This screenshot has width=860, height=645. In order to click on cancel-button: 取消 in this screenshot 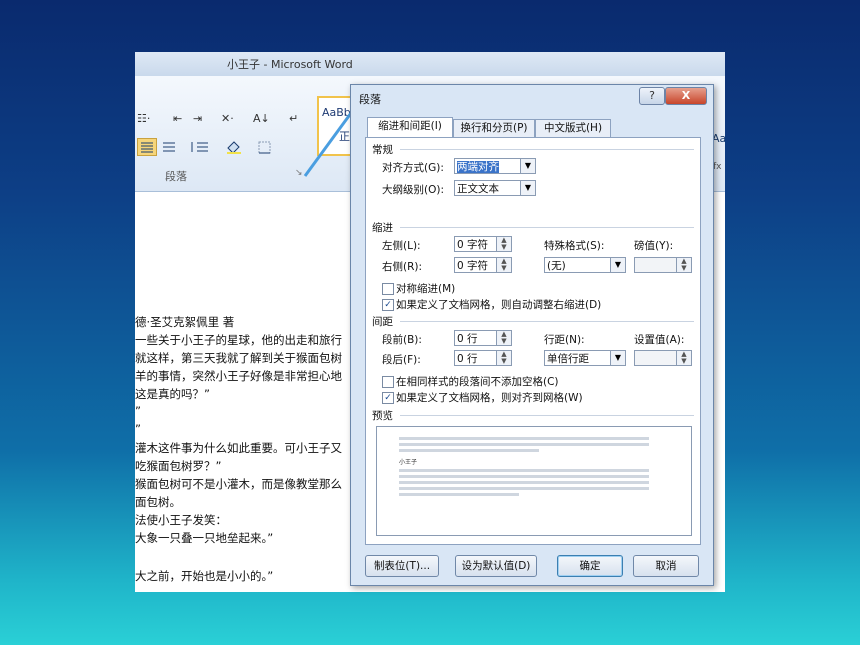, I will do `click(666, 566)`.